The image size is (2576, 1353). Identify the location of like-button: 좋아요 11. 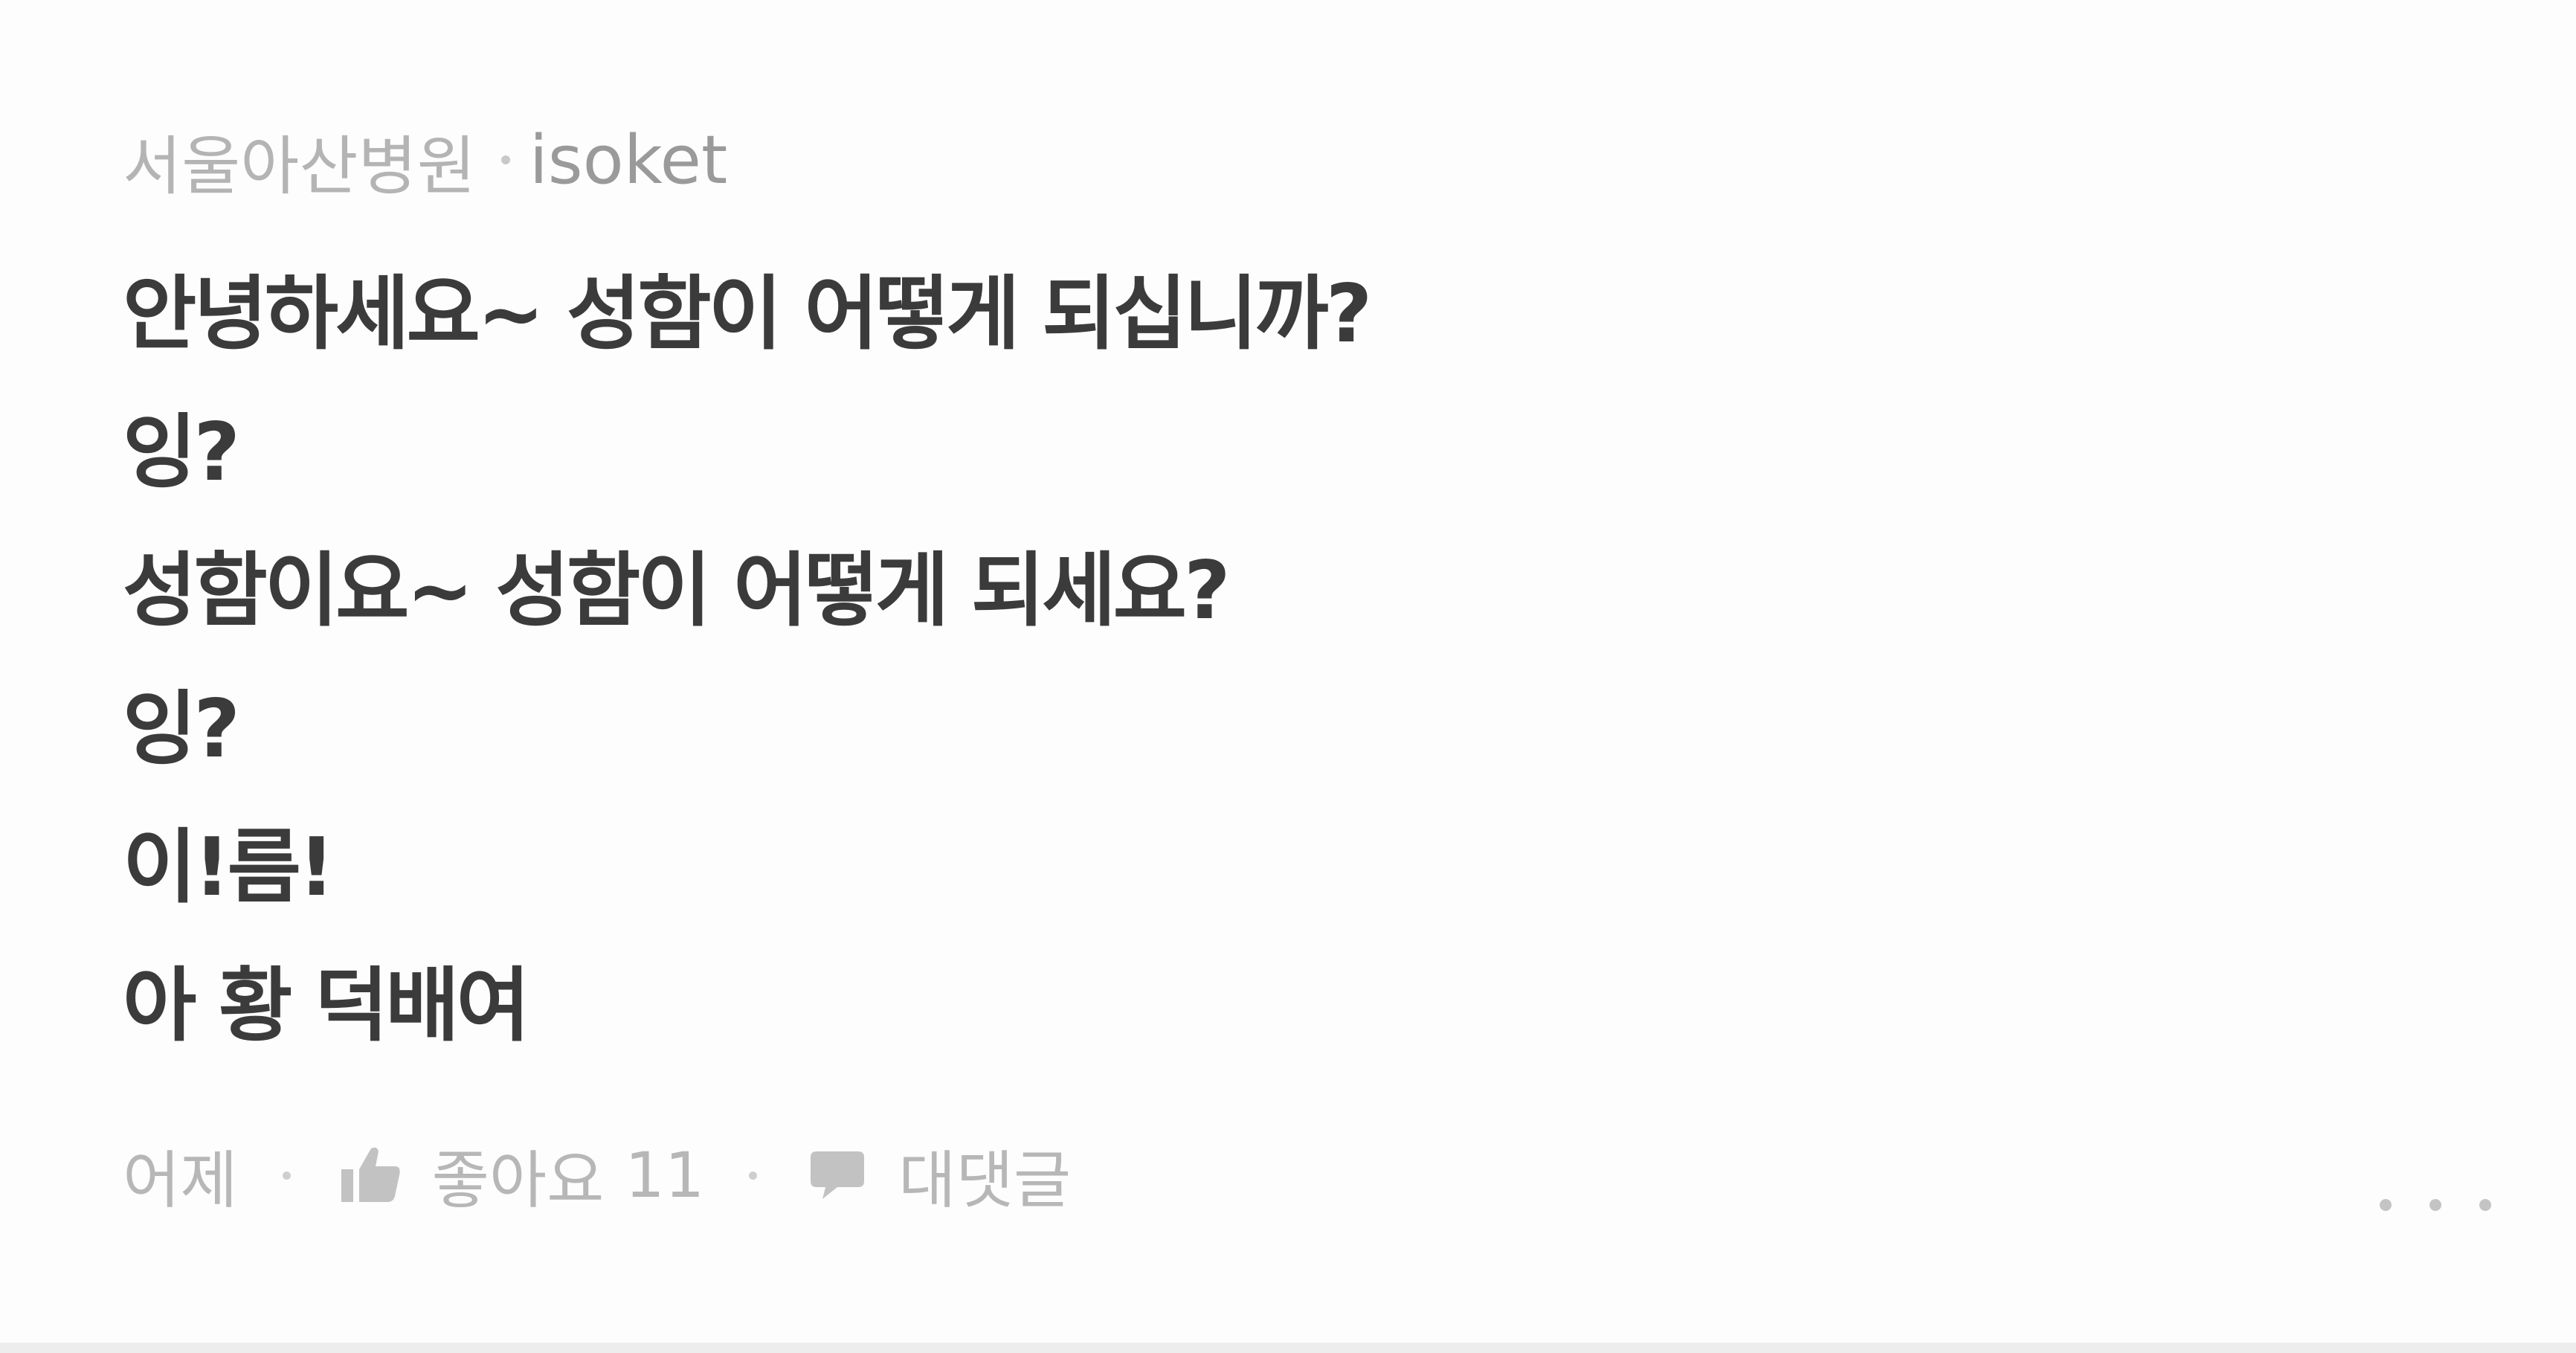
(520, 1176).